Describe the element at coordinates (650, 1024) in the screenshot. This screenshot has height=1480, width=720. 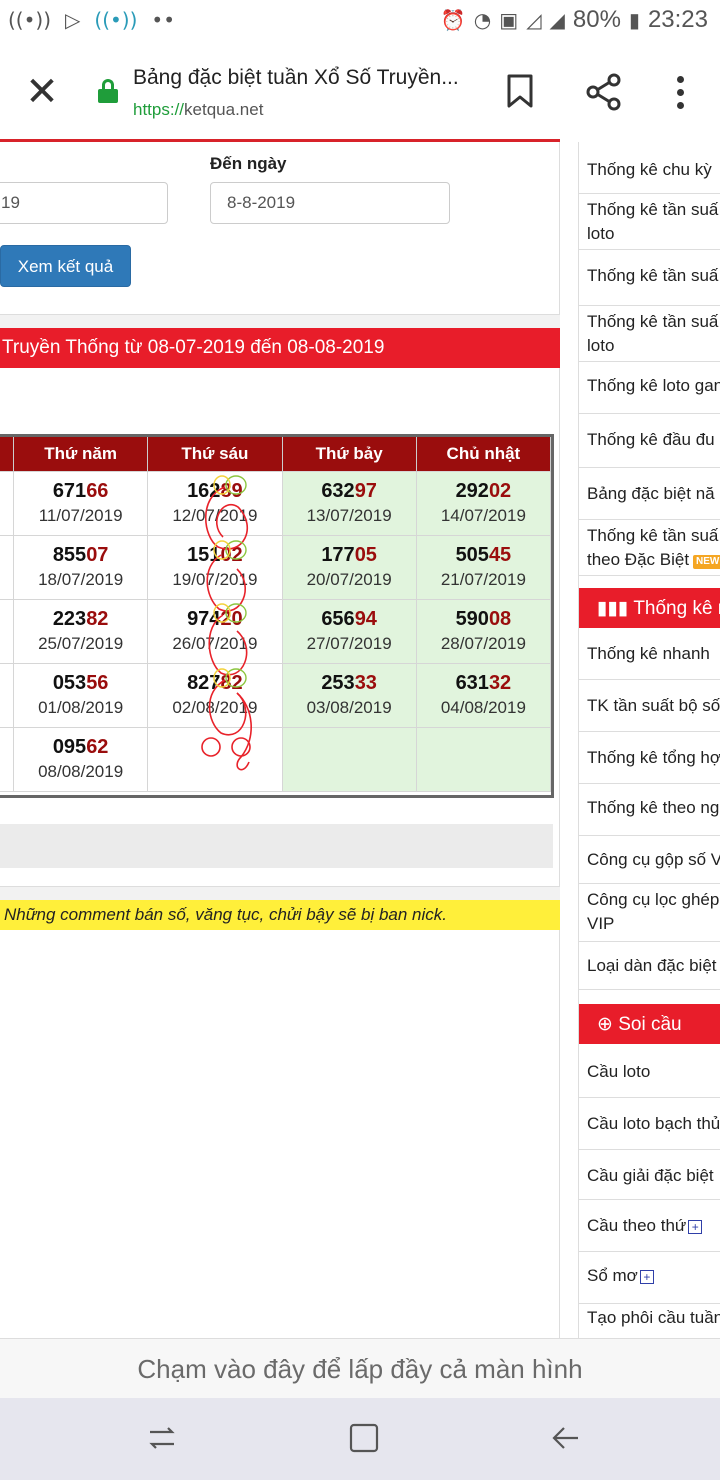
I see `sidebar-section-title: Soi cầu` at that location.